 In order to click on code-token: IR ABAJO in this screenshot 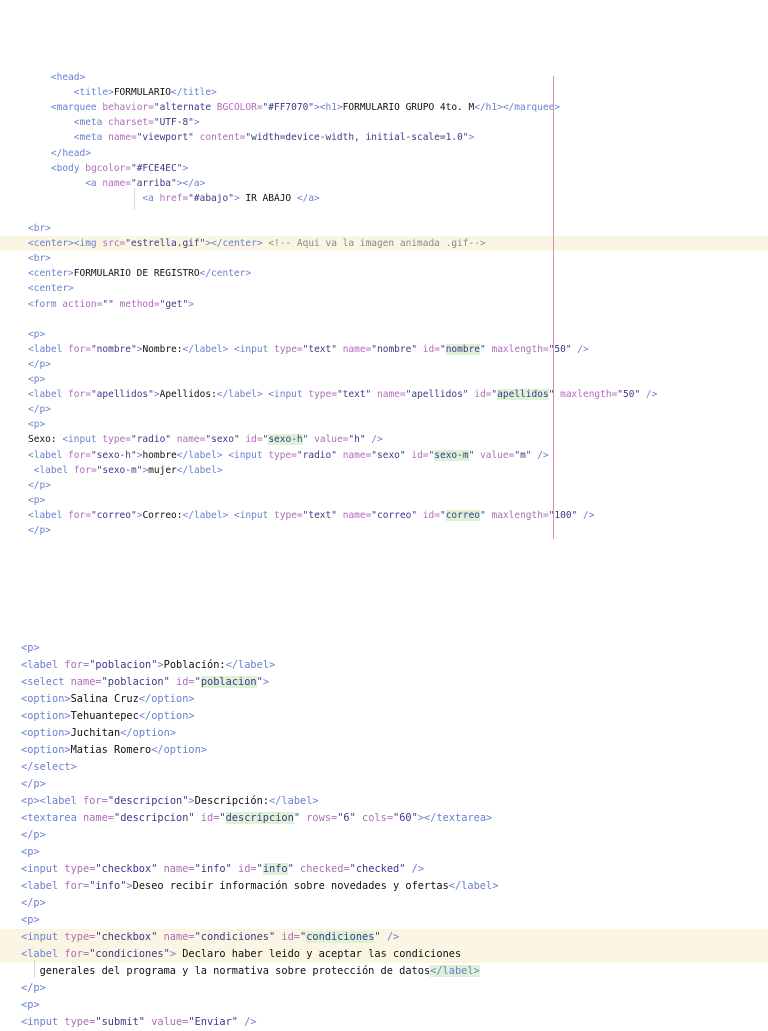, I will do `click(268, 198)`.